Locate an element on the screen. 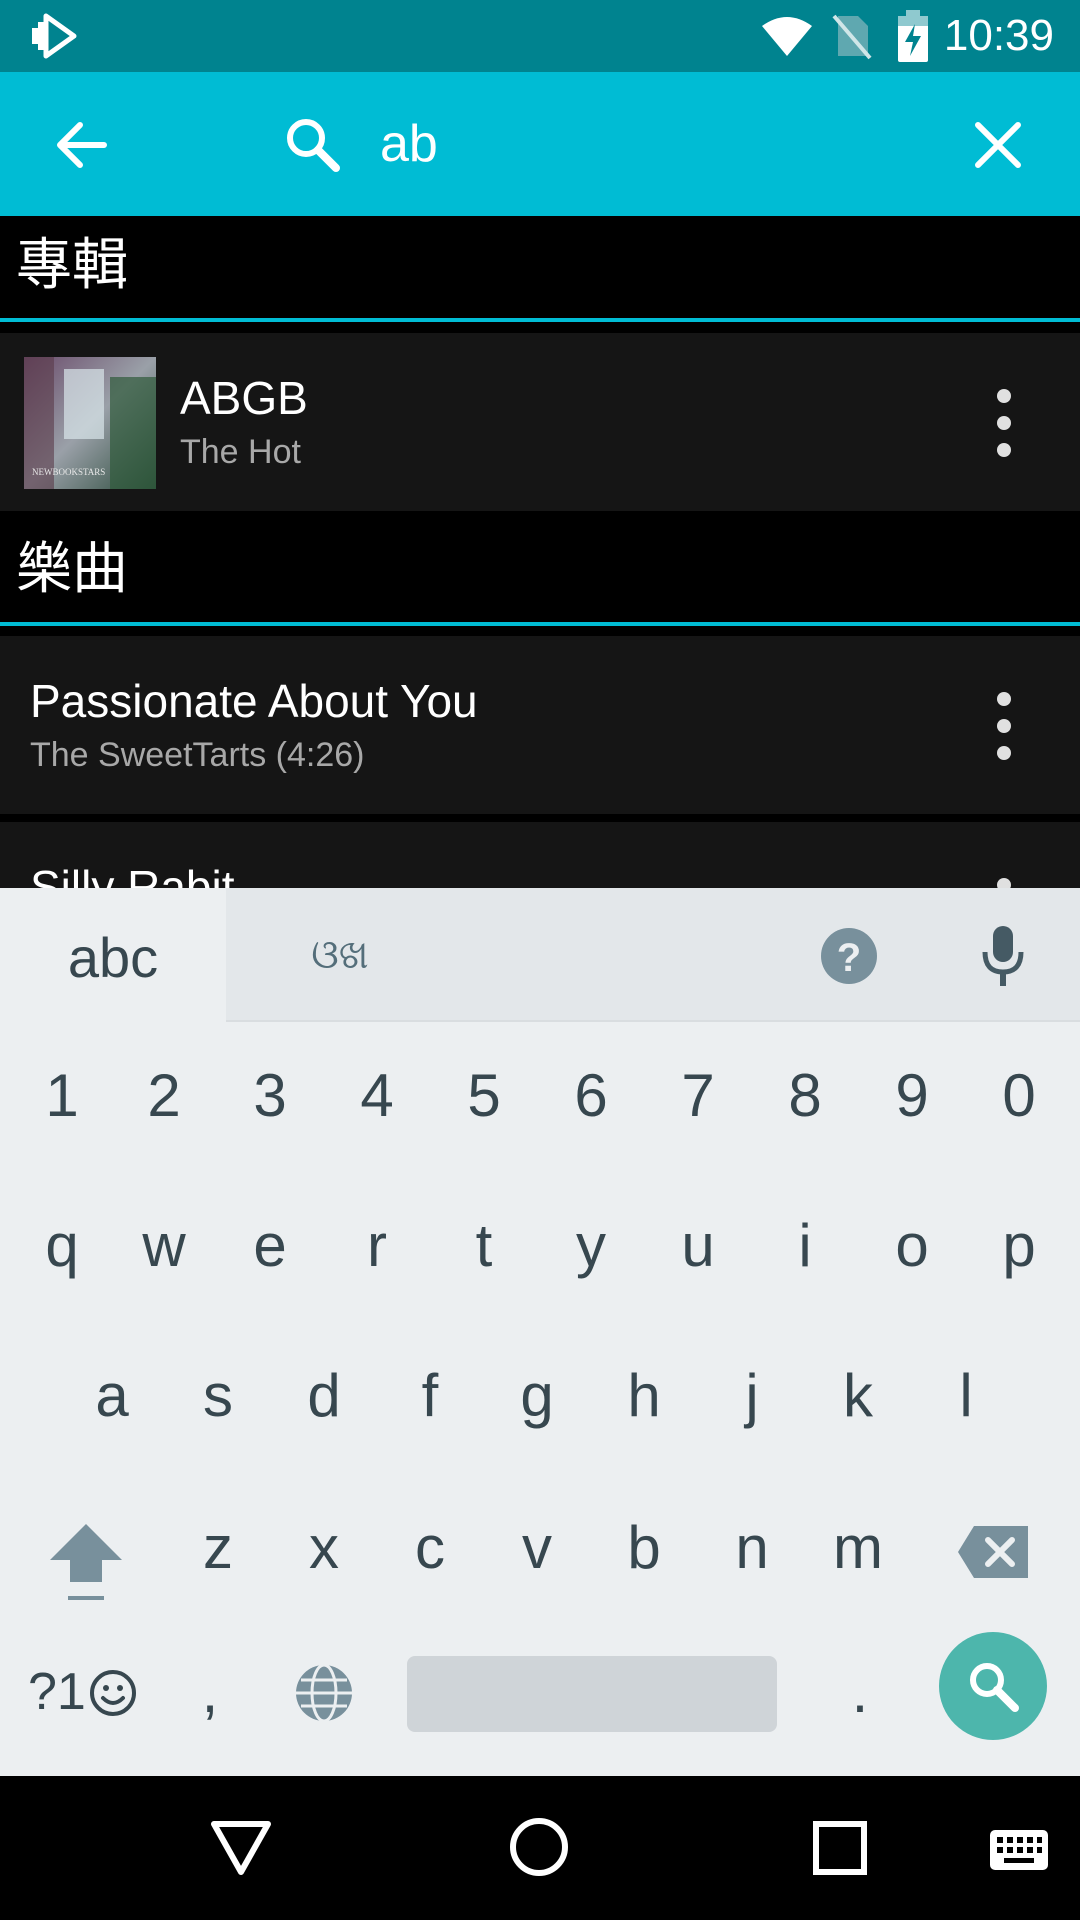  key-8: 8 is located at coordinates (805, 1096).